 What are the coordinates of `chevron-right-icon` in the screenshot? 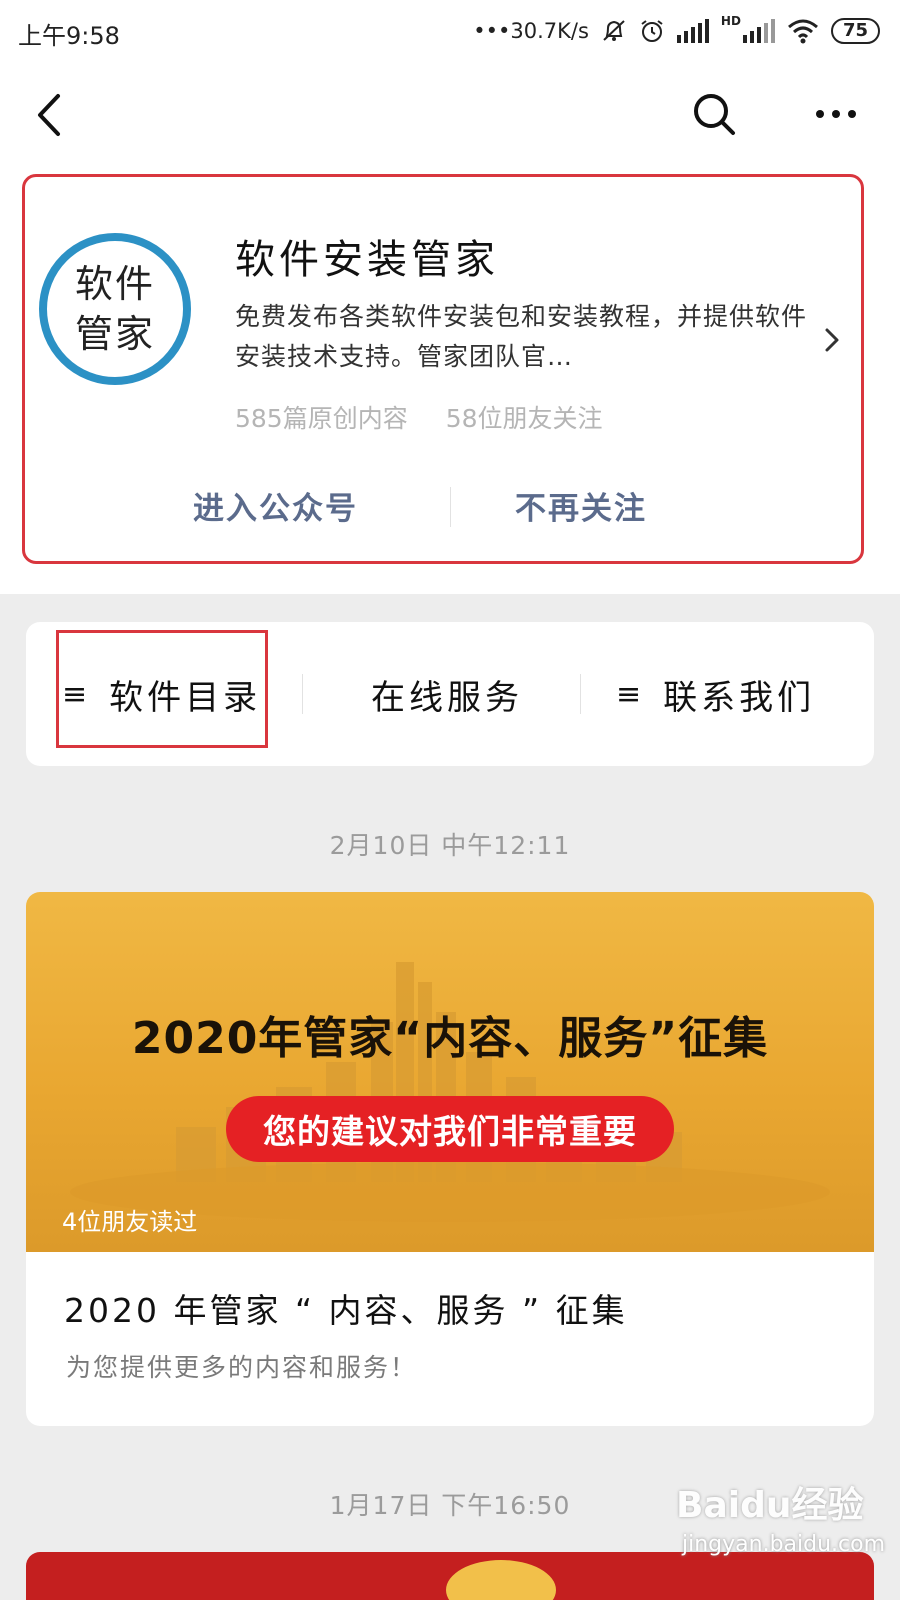 It's located at (832, 340).